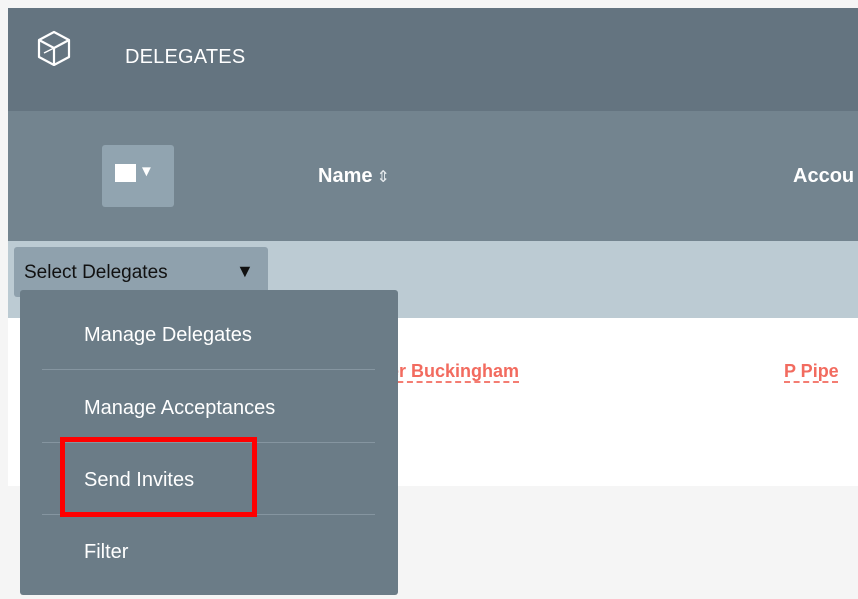  What do you see at coordinates (245, 271) in the screenshot?
I see `chevron-down-icon: ▼` at bounding box center [245, 271].